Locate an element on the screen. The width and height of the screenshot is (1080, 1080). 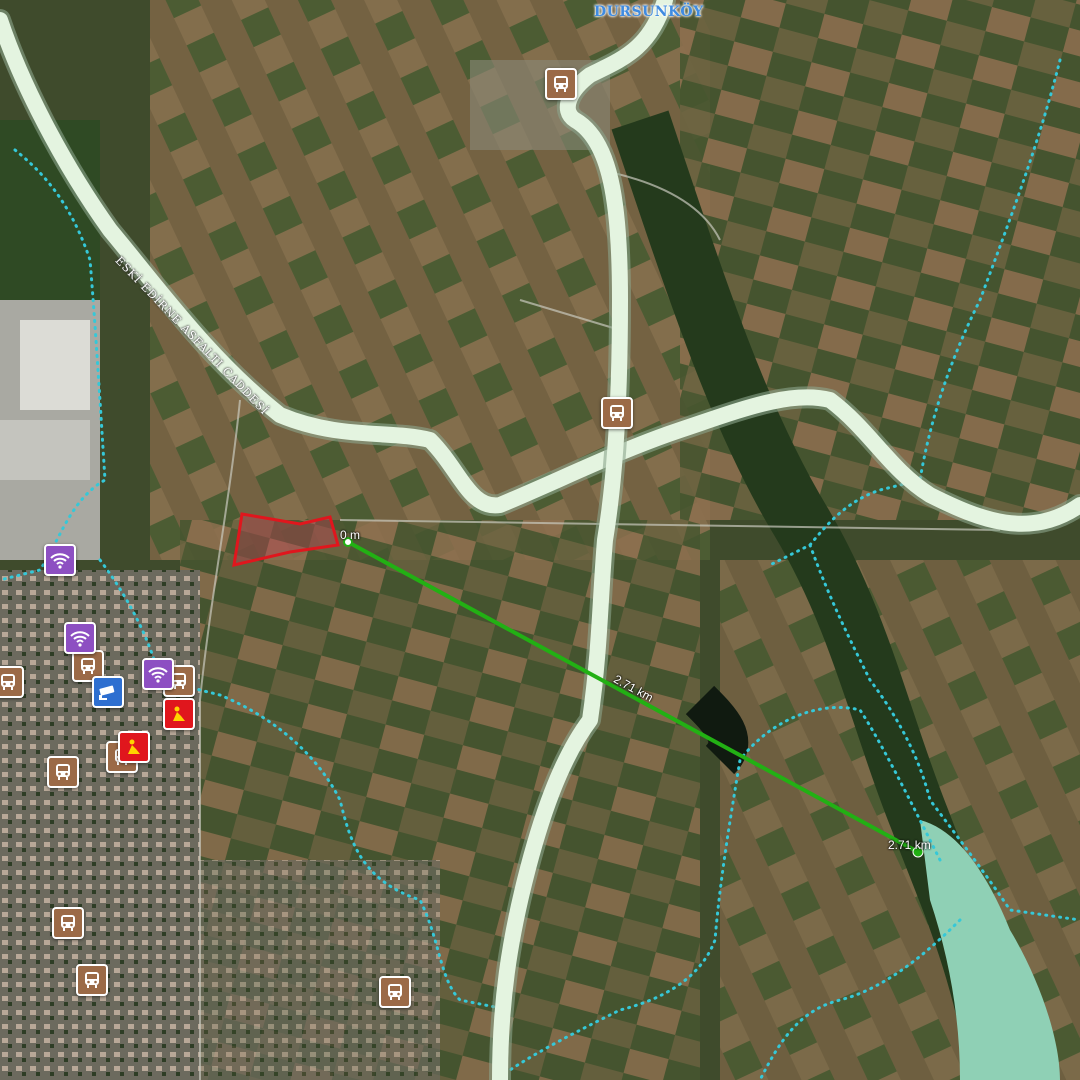
measure-start-label: 0 m is located at coordinates (350, 535).